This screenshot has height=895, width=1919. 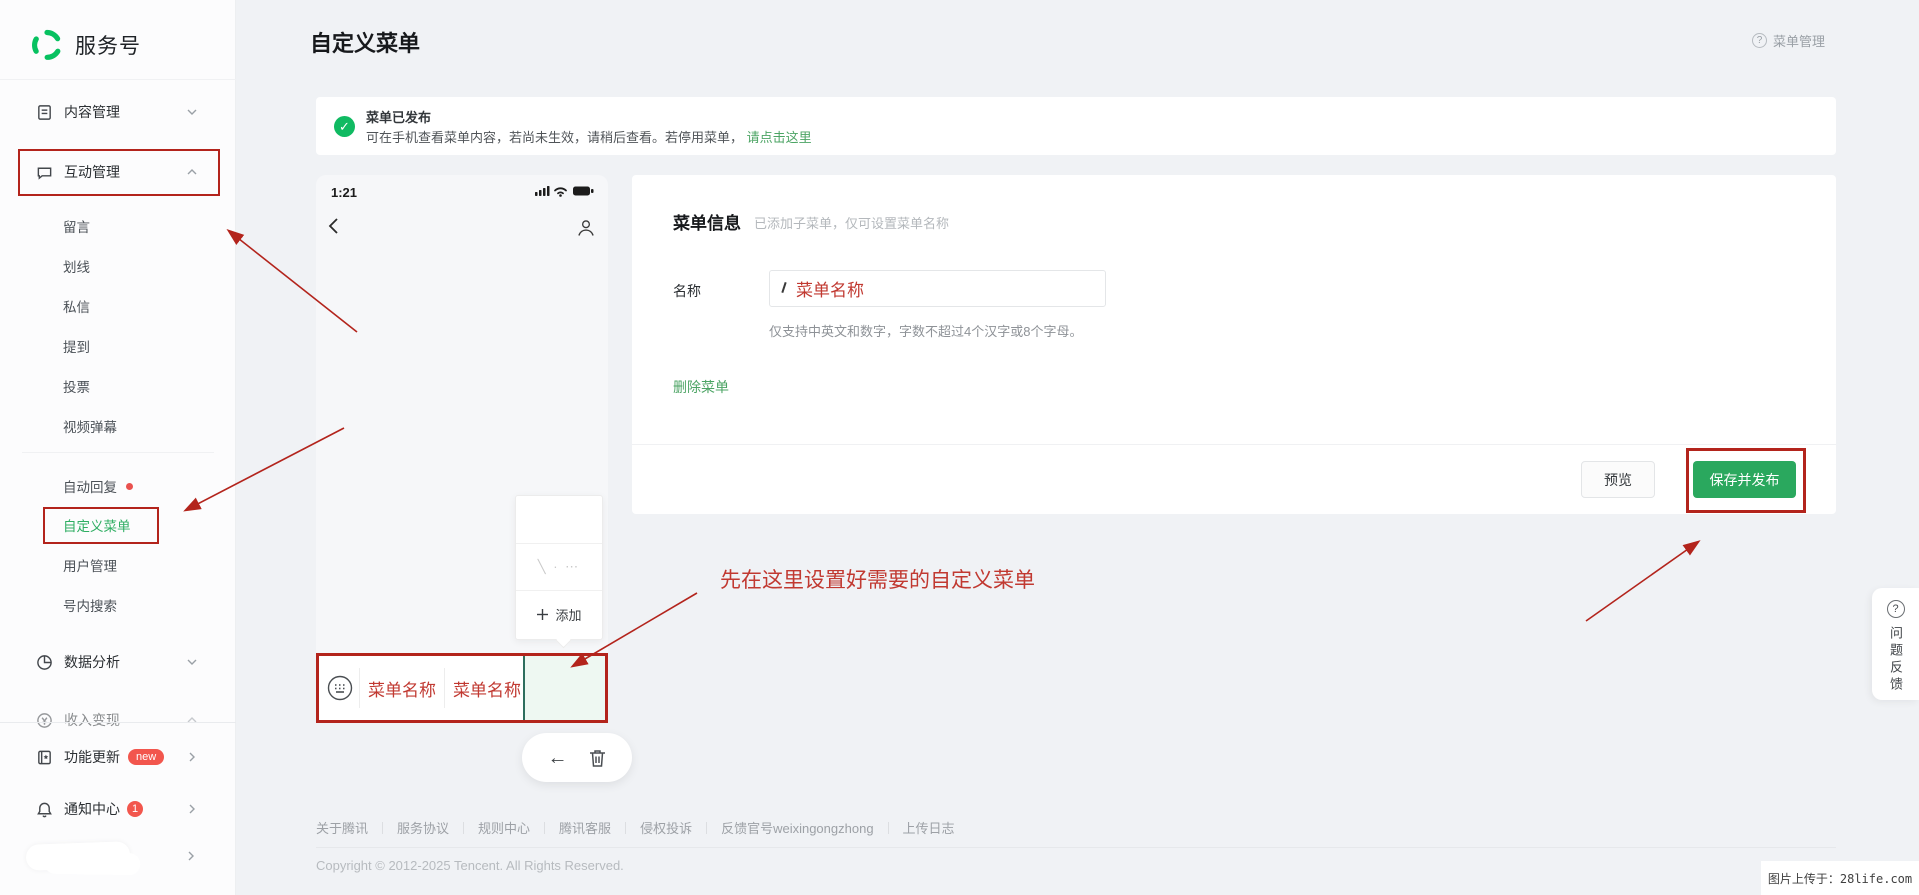 I want to click on sidebar-item-content-mgmt: 内容管理, so click(x=118, y=112).